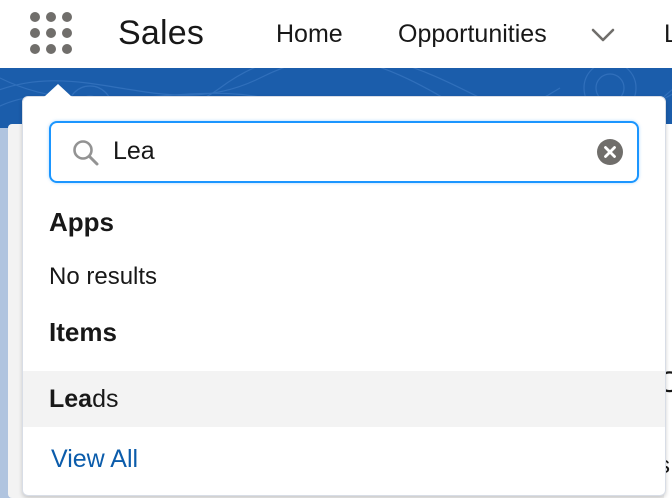 The width and height of the screenshot is (672, 498). Describe the element at coordinates (309, 34) in the screenshot. I see `nav-item-home: Home` at that location.